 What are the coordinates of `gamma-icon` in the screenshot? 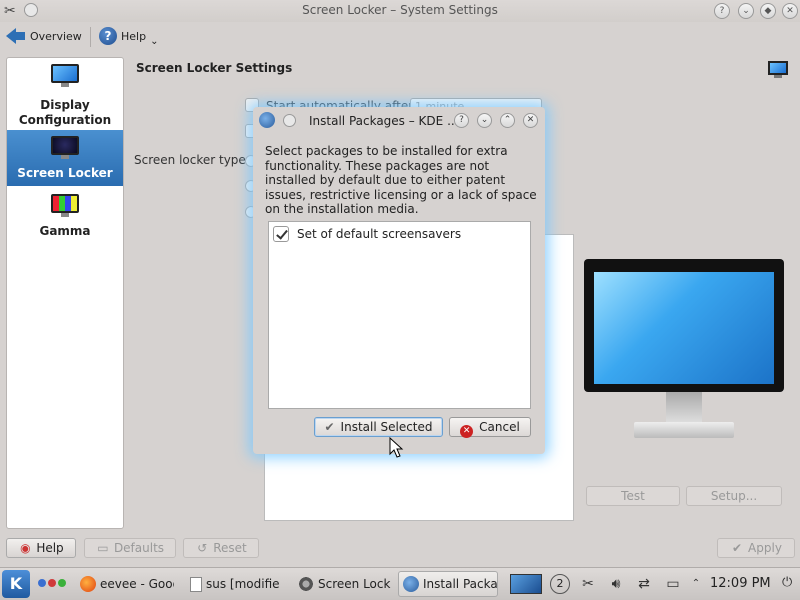 It's located at (65, 206).